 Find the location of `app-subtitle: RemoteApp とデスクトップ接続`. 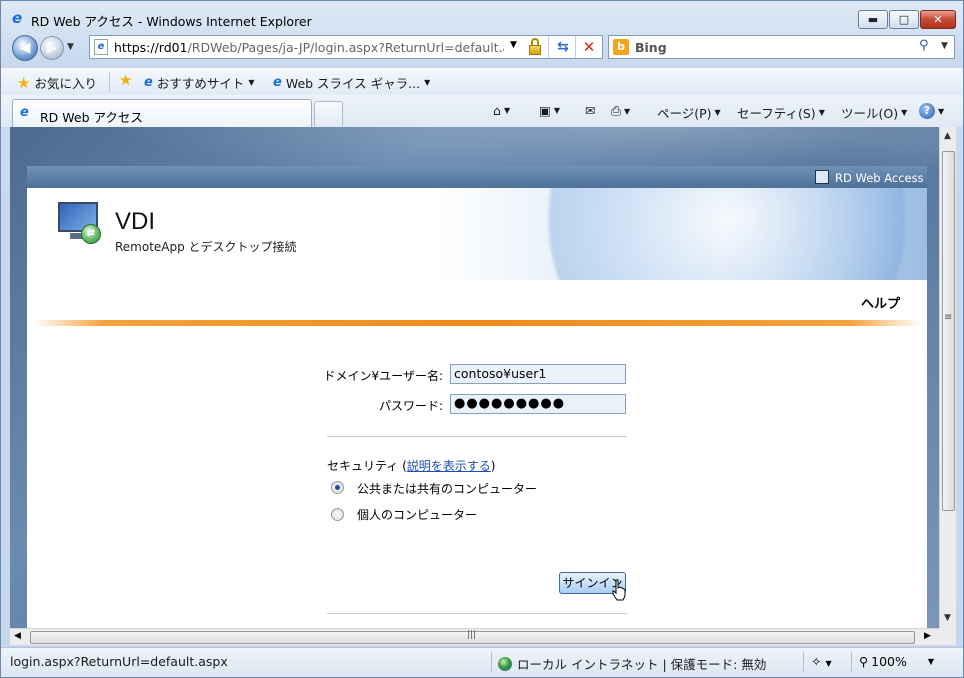

app-subtitle: RemoteApp とデスクトップ接続 is located at coordinates (206, 247).